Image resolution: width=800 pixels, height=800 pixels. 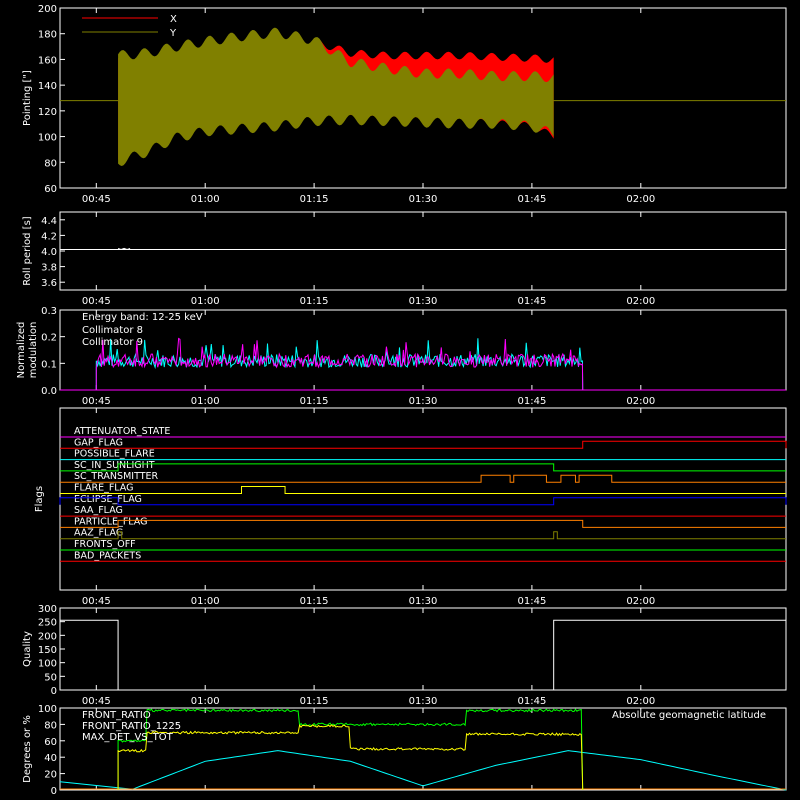 What do you see at coordinates (423, 444) in the screenshot?
I see `flag-line-gap_flag` at bounding box center [423, 444].